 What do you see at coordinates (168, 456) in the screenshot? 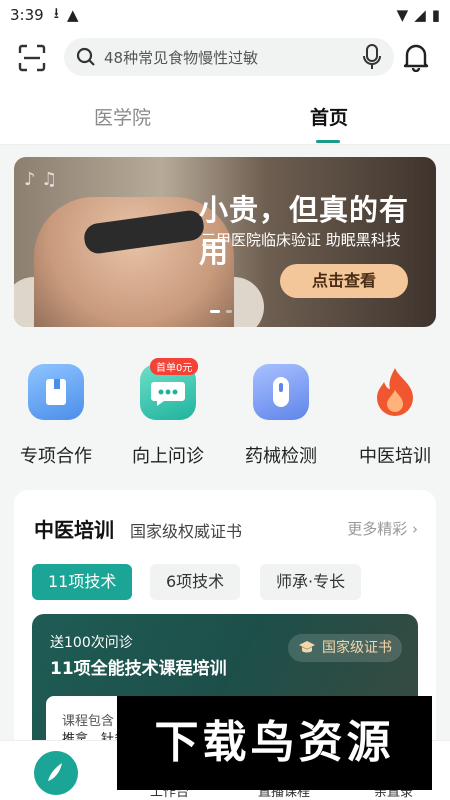
I see `quick-action-label: 向上问诊` at bounding box center [168, 456].